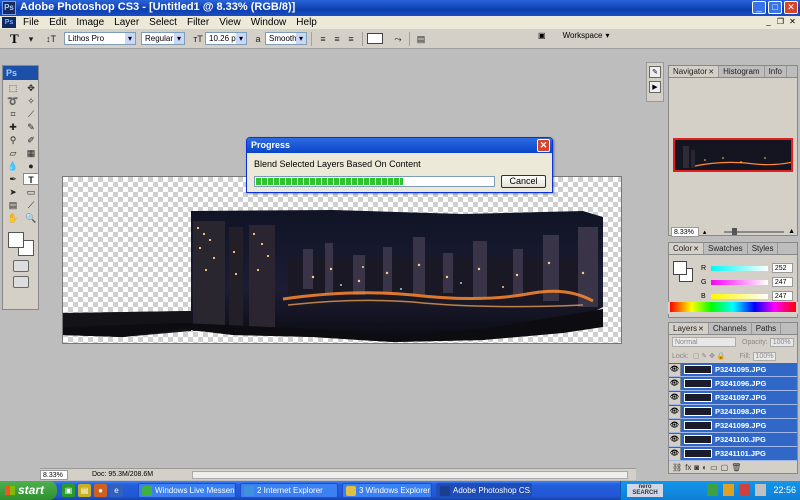 This screenshot has width=800, height=500. I want to click on tab-color: Color✕, so click(686, 248).